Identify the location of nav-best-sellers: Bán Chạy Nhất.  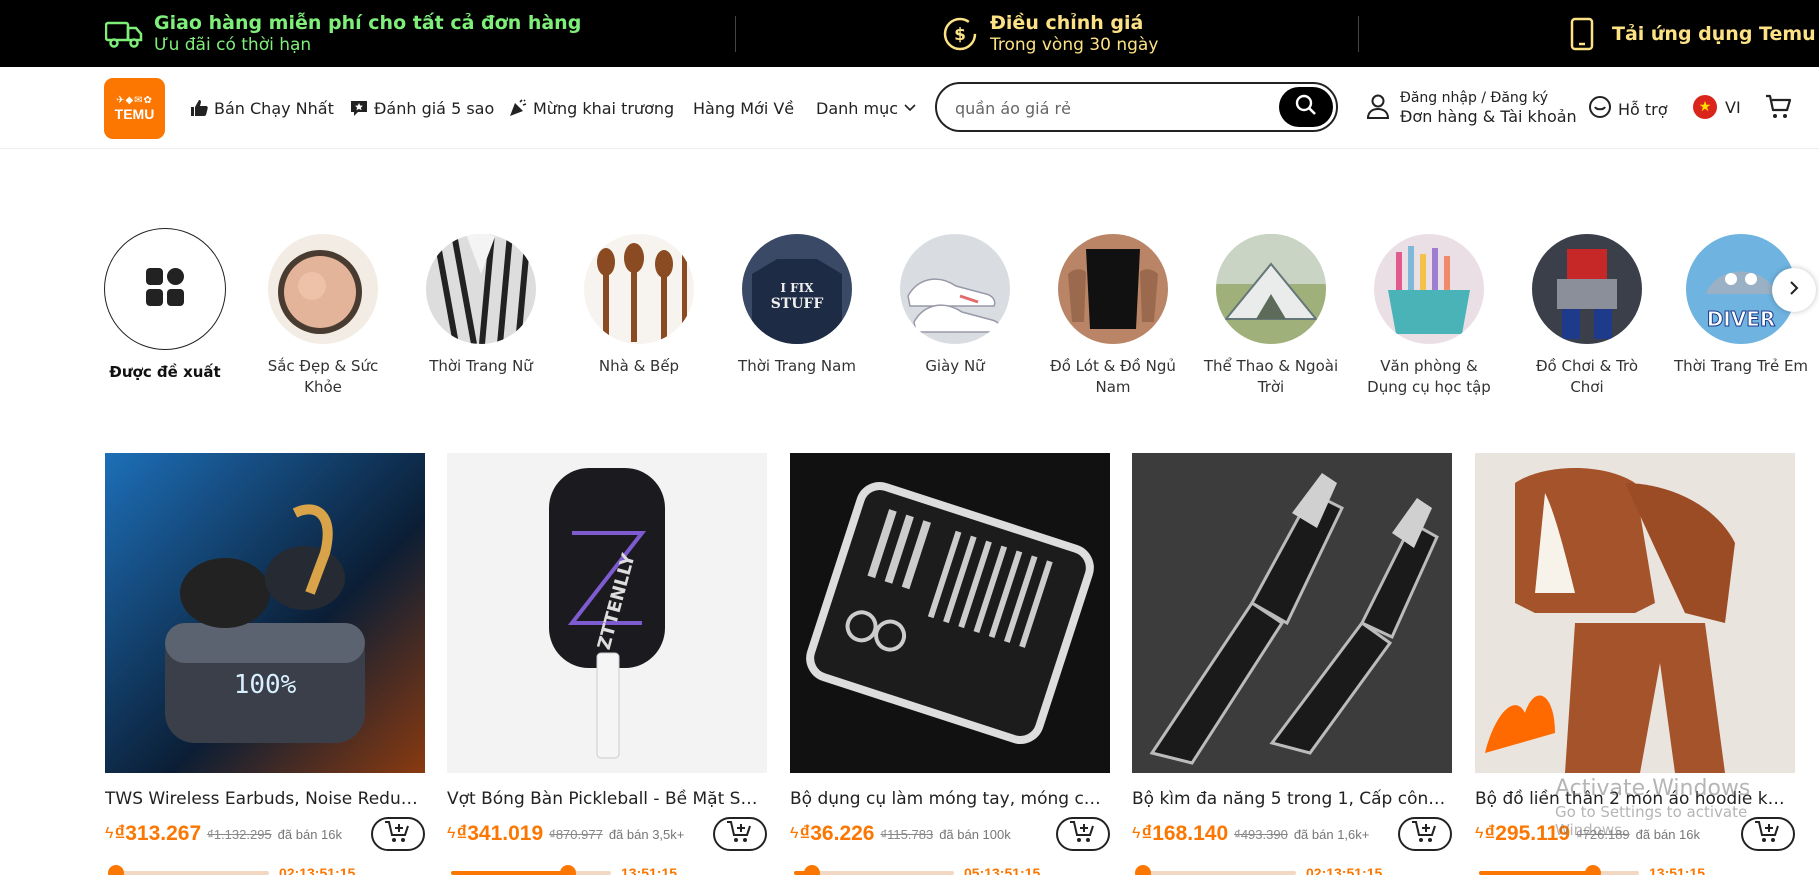
(261, 108).